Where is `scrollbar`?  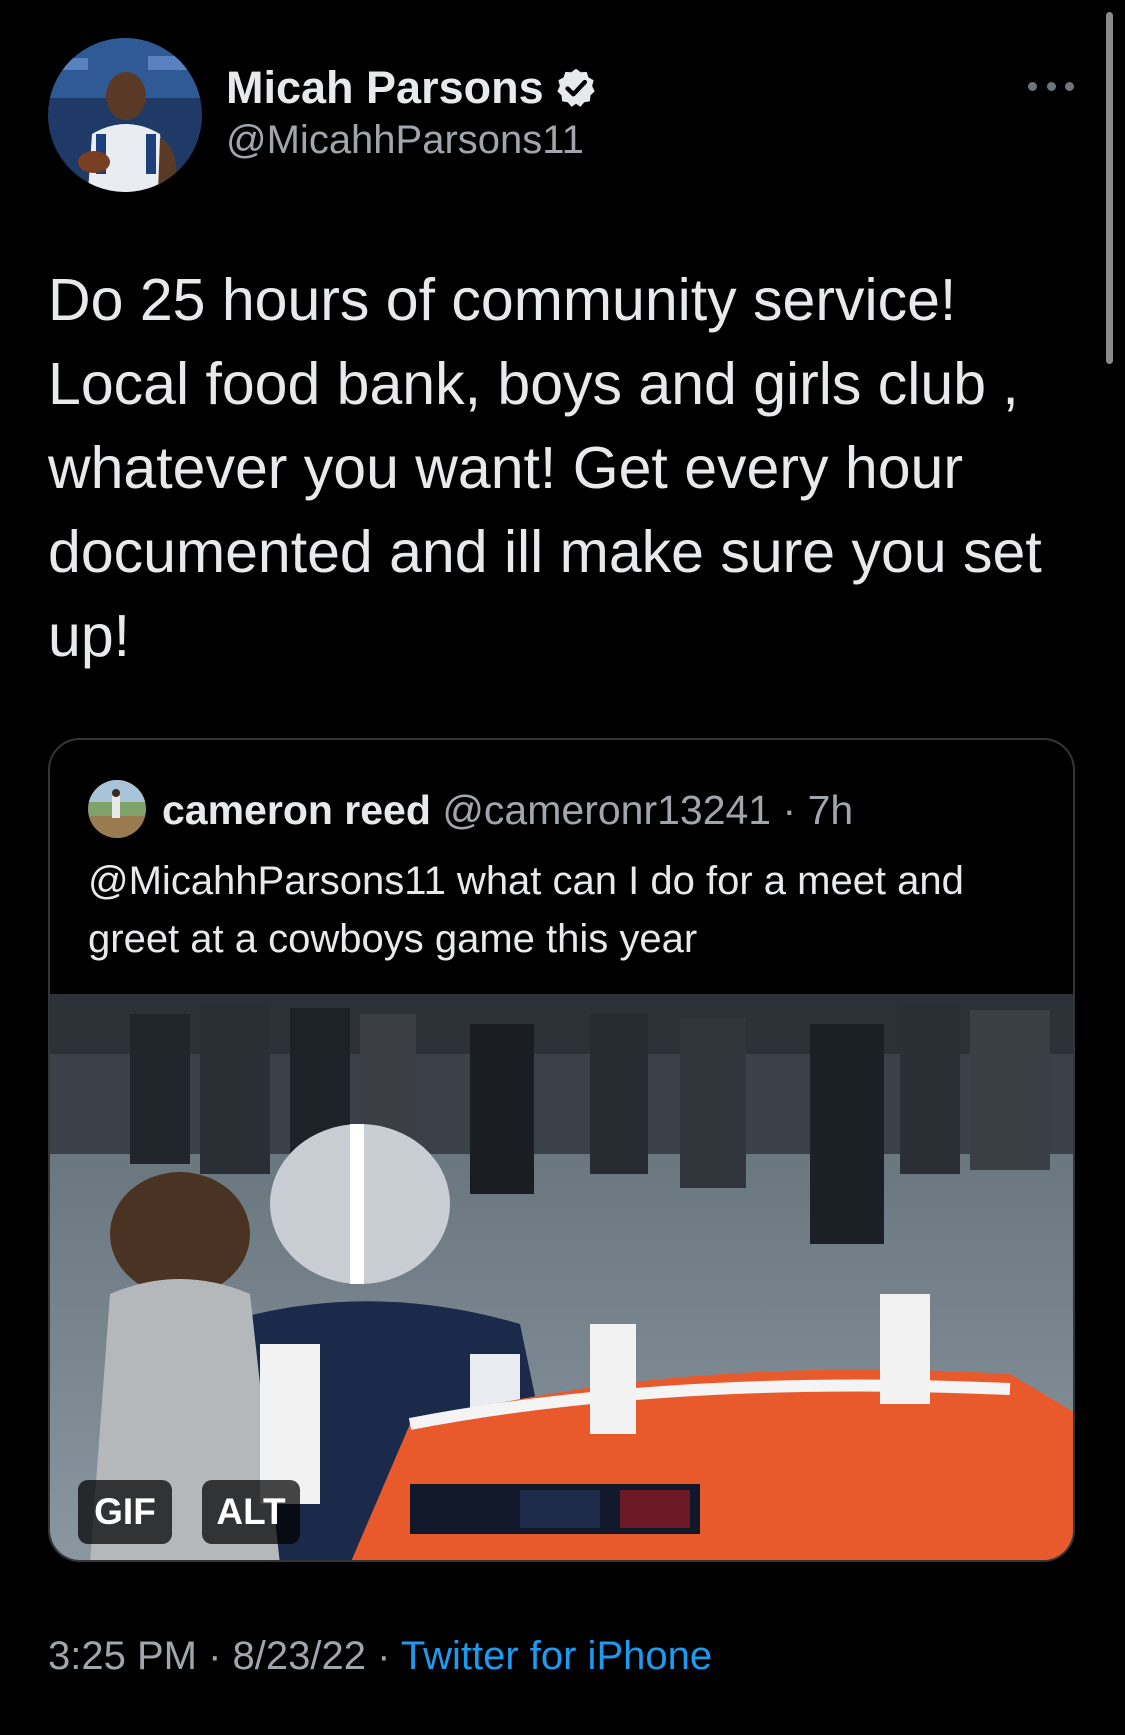 scrollbar is located at coordinates (1109, 188).